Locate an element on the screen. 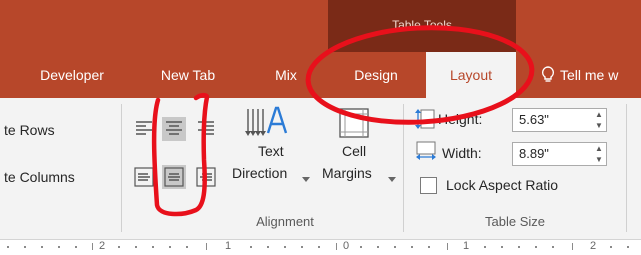  align-center-left-icon is located at coordinates (144, 177).